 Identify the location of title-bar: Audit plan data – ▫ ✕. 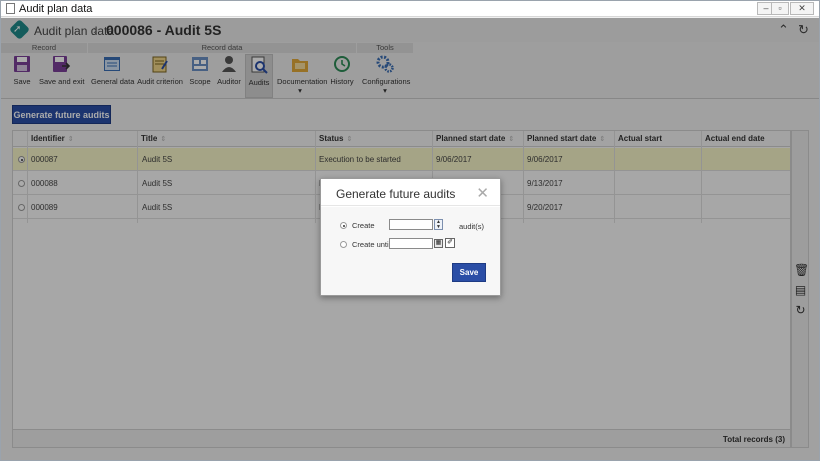
(410, 9).